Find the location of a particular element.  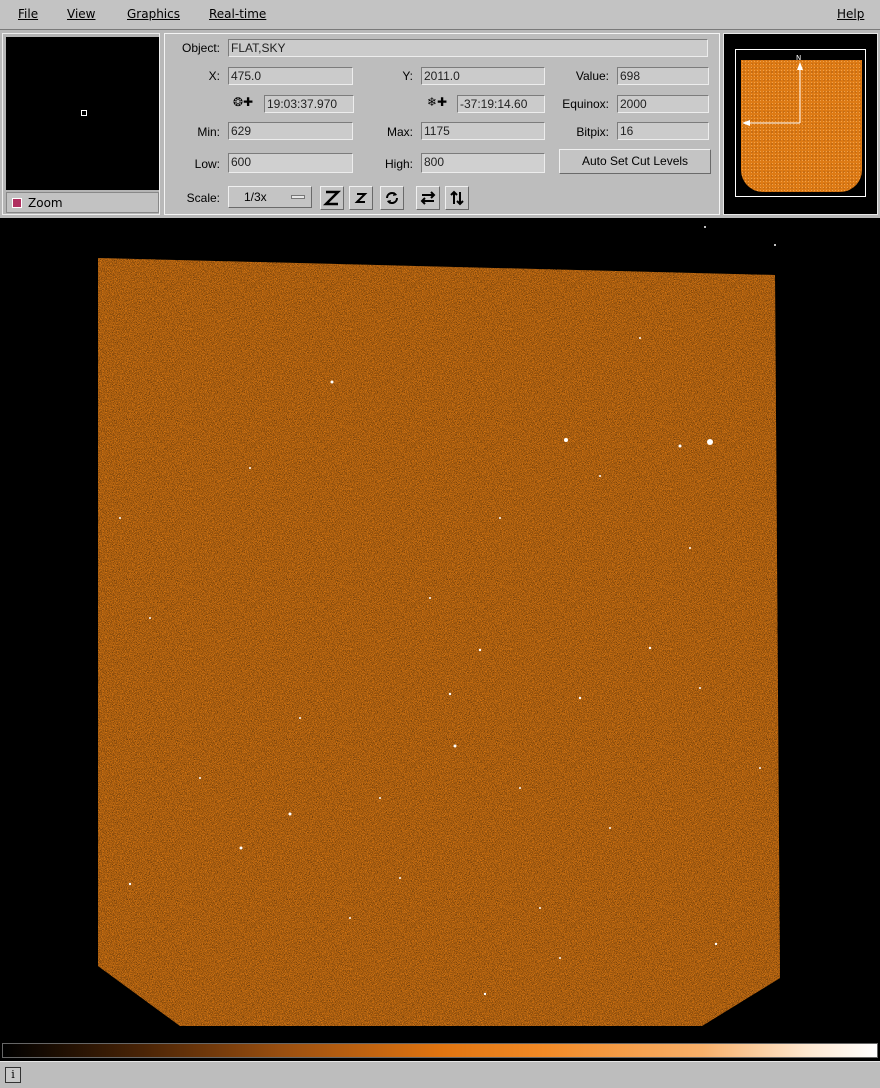

x-field: 475.0 is located at coordinates (290, 76).